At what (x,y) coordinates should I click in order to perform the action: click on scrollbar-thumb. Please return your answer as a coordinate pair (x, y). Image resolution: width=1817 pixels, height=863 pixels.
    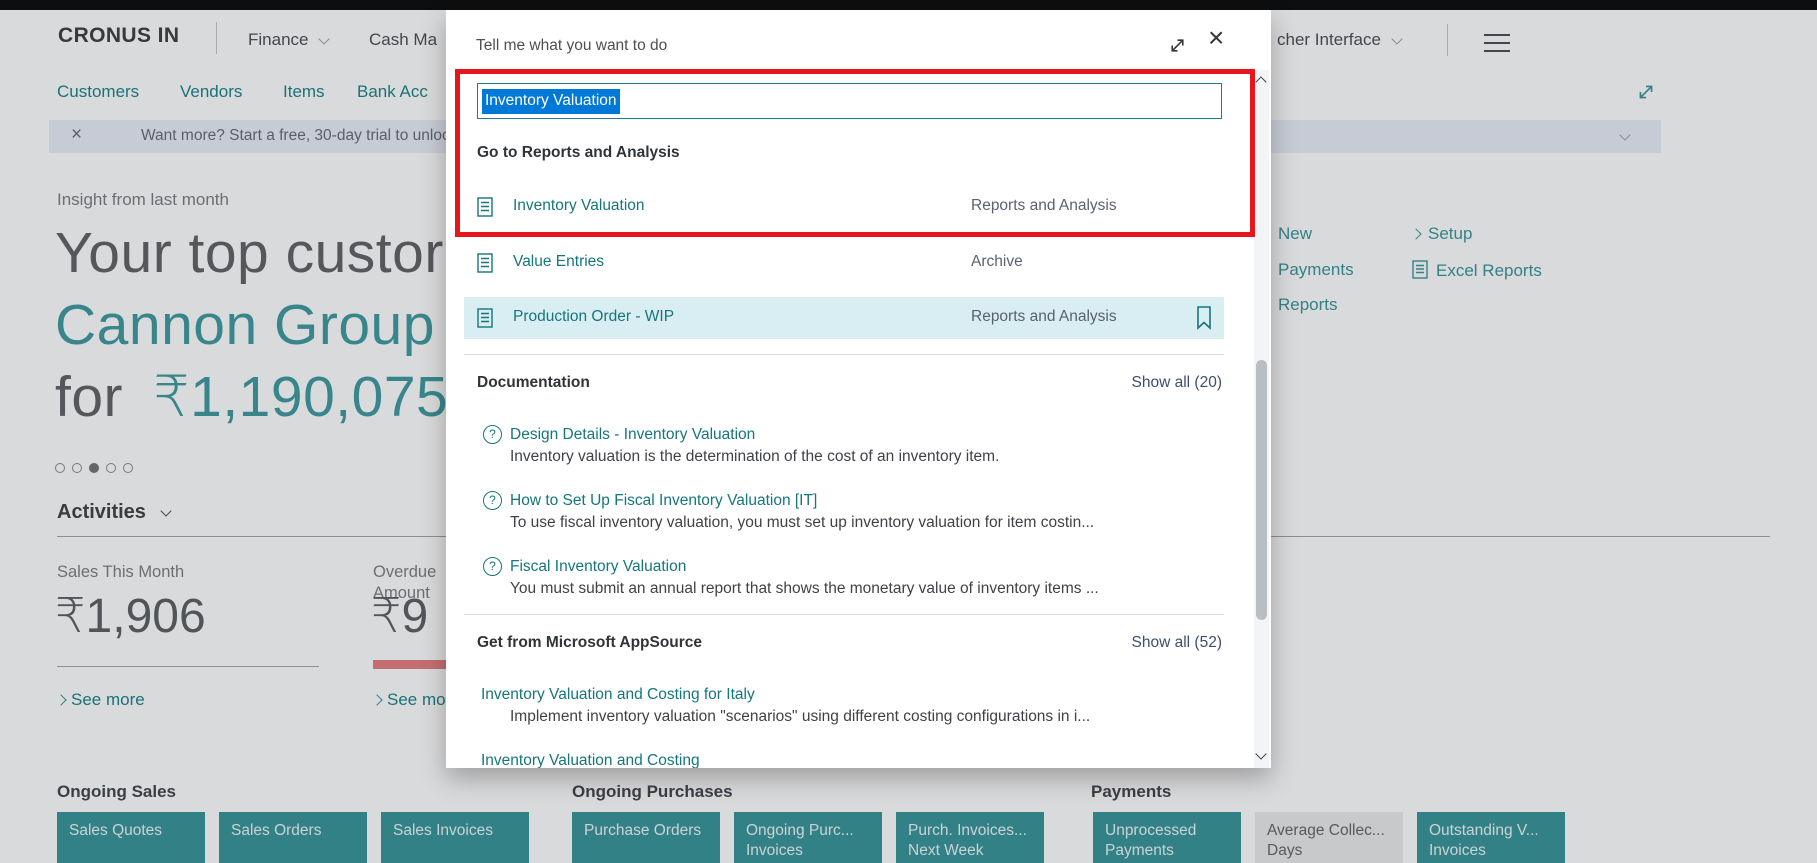
    Looking at the image, I should click on (1261, 490).